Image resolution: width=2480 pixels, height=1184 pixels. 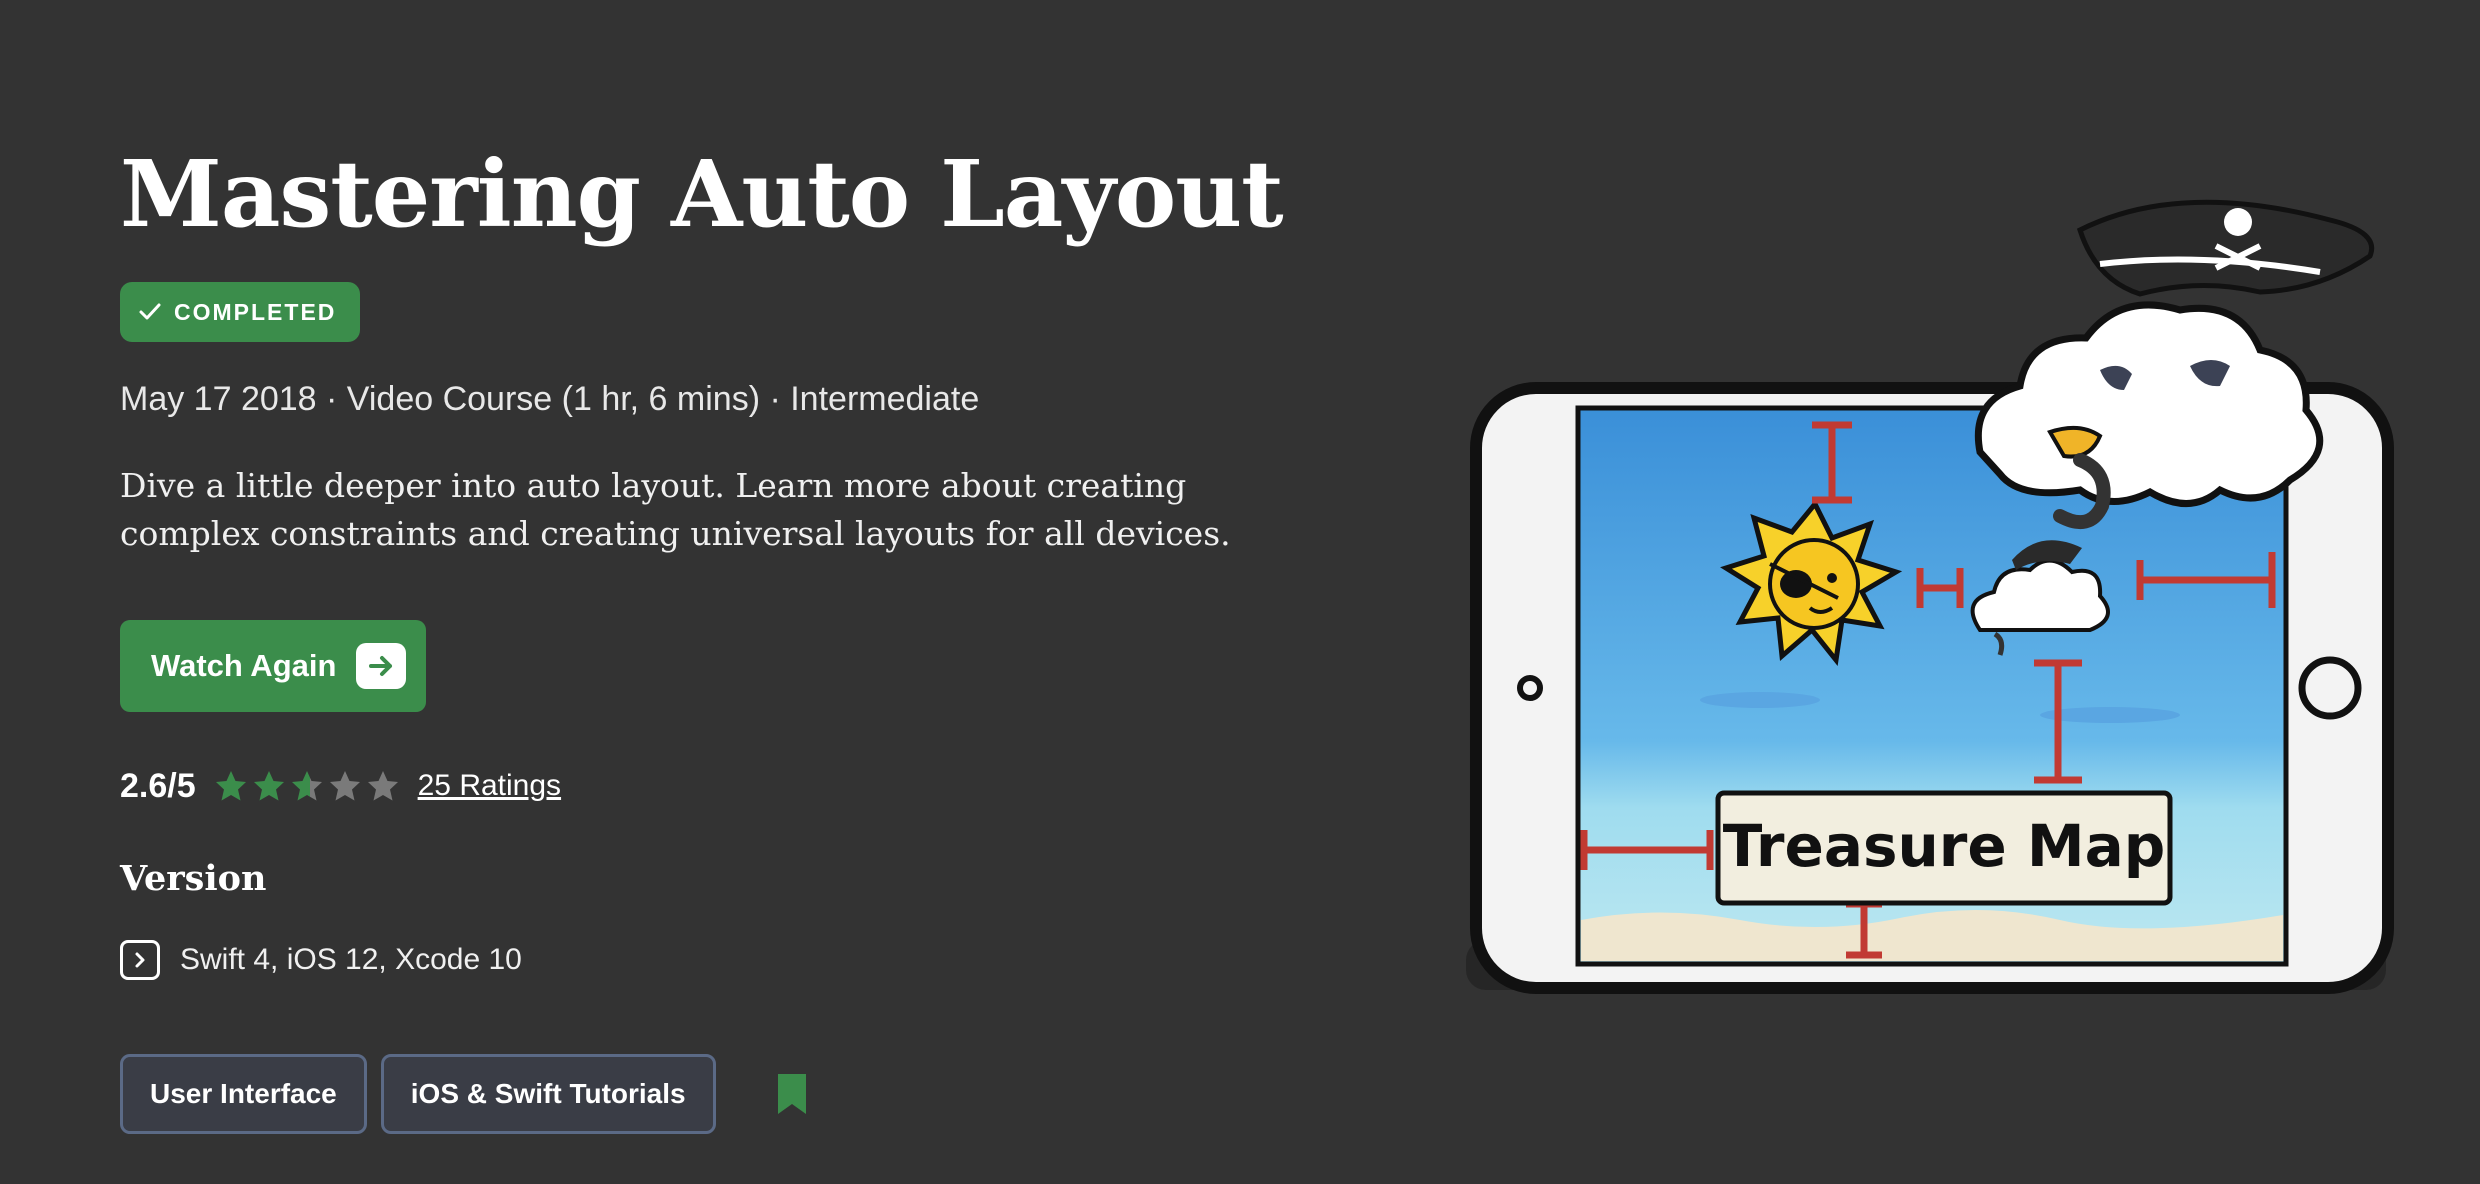 I want to click on rating-stars, so click(x=307, y=786).